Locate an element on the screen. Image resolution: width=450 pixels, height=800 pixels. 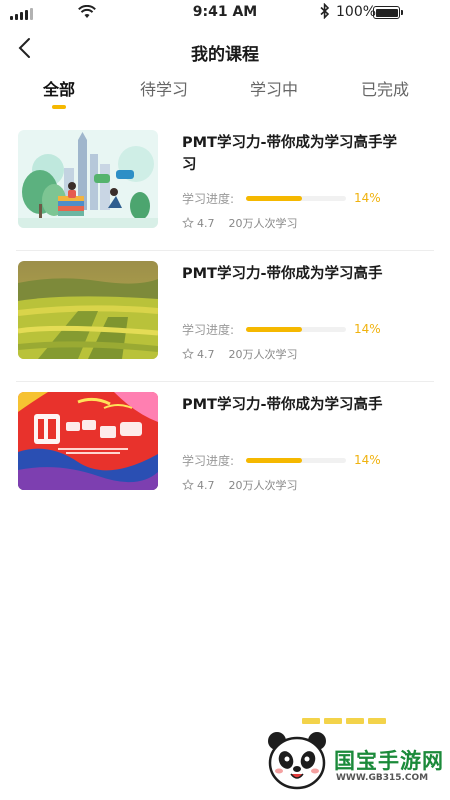
status-bar: 9:41 AM 100% is located at coordinates (225, 13).